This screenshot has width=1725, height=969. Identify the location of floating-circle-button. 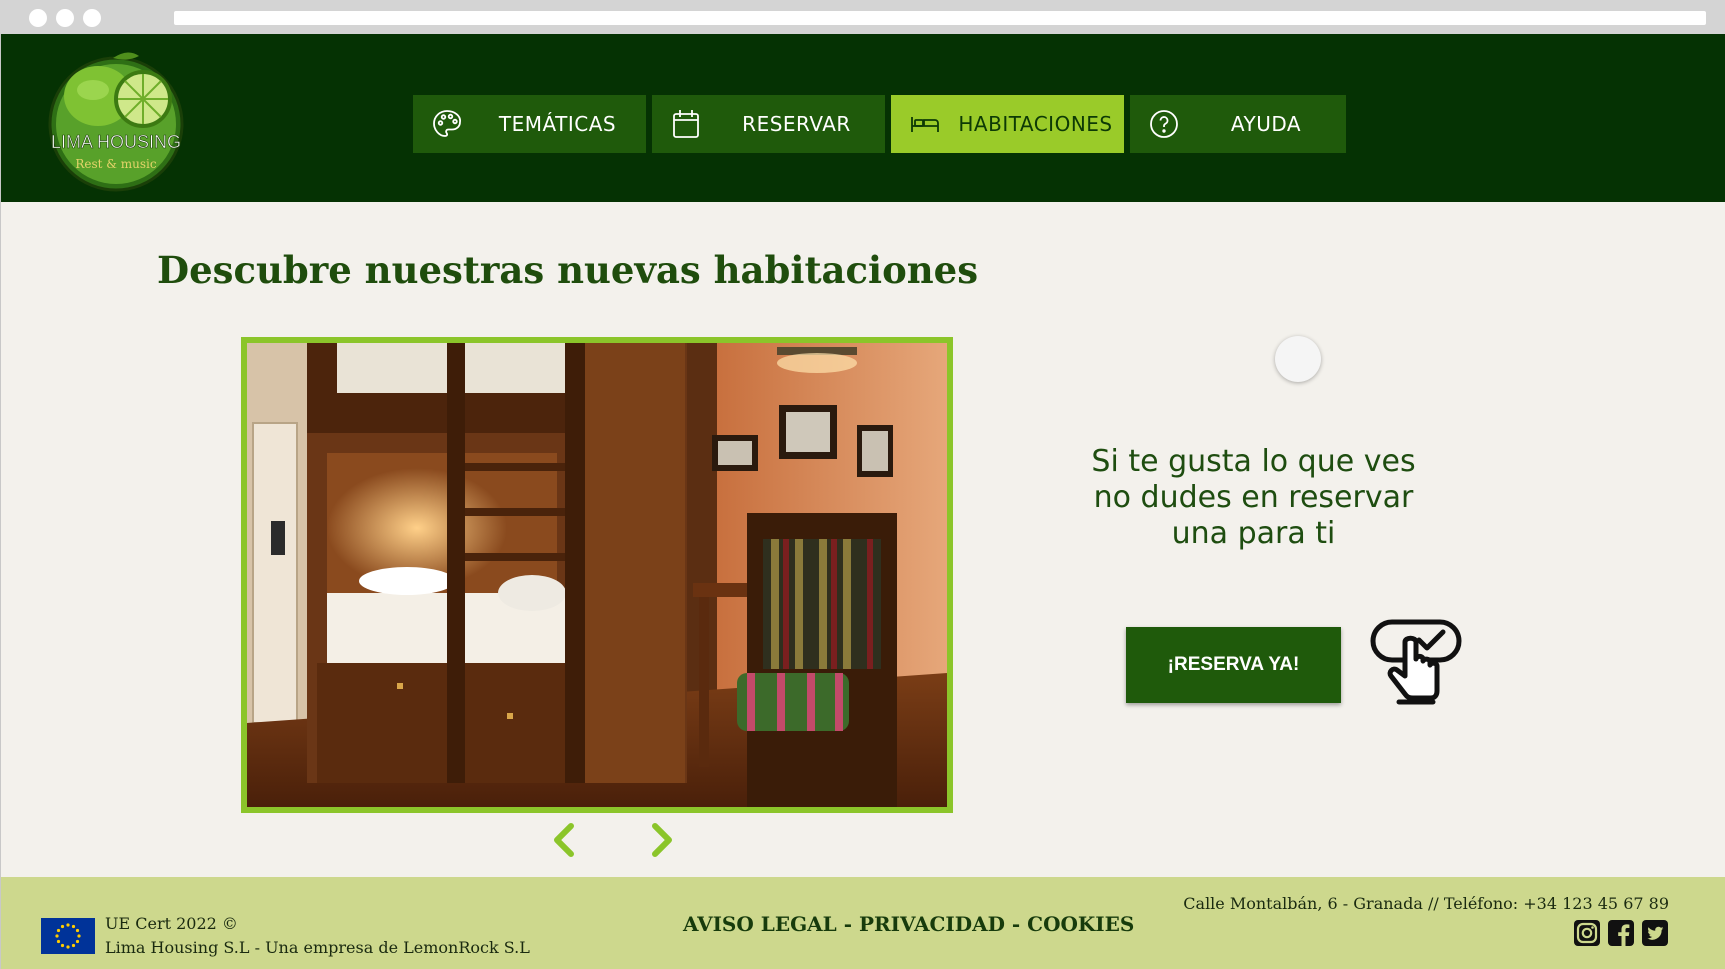
(1298, 359).